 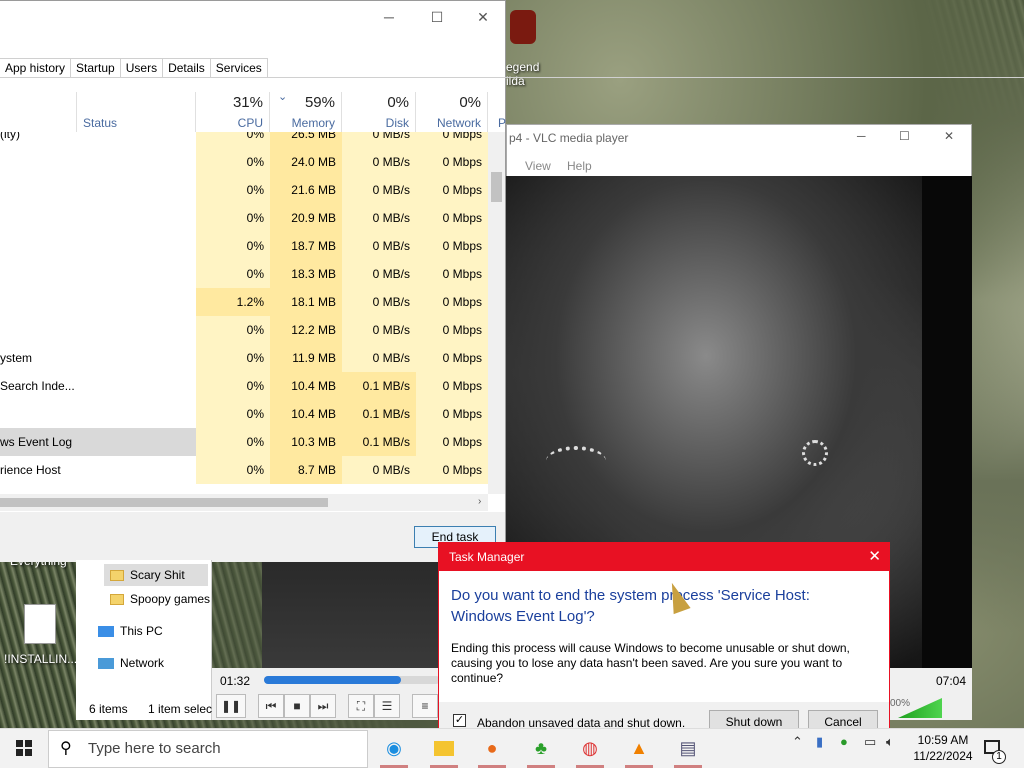 I want to click on table-row: (ity) 0% 26.5 MB 0 MB/s 0 Mbps, so click(x=244, y=140).